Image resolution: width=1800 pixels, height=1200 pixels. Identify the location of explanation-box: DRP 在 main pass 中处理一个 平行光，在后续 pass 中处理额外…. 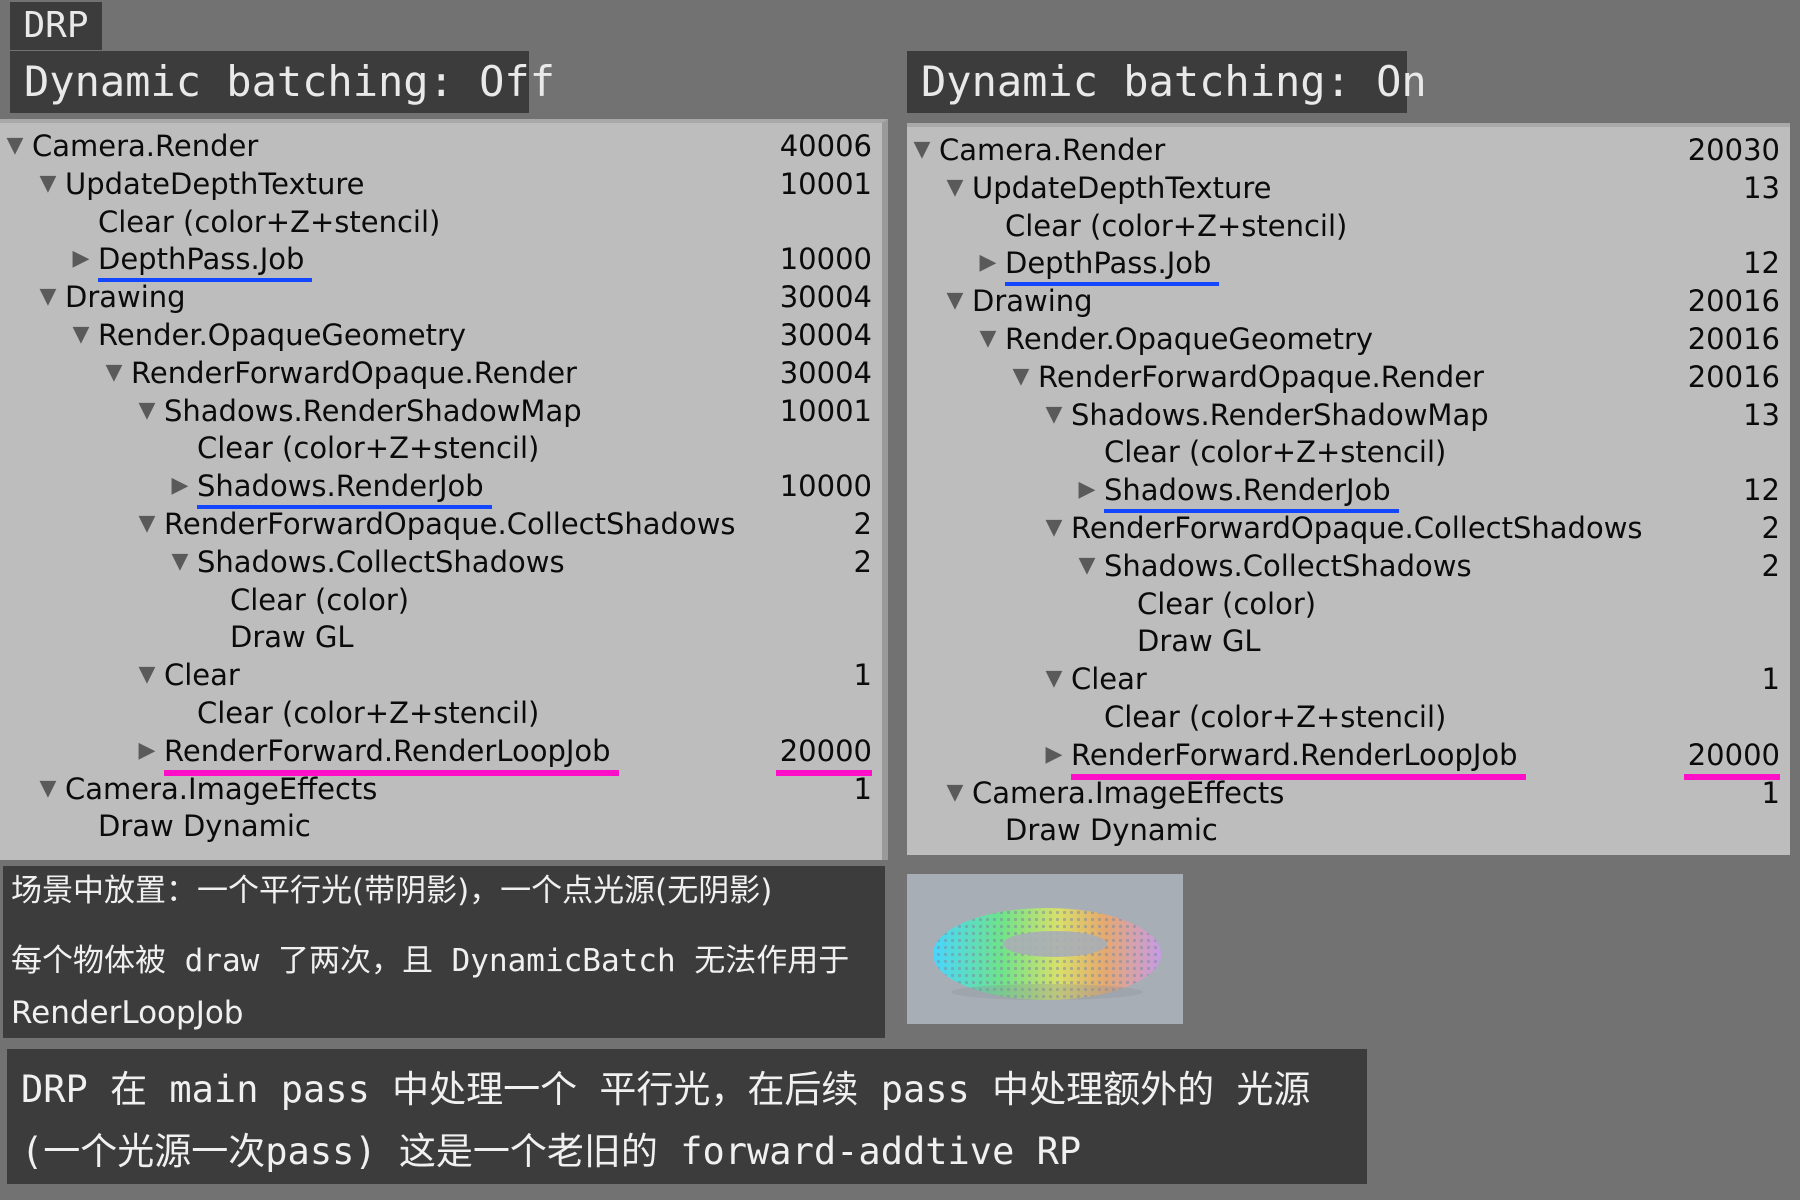
(687, 1116).